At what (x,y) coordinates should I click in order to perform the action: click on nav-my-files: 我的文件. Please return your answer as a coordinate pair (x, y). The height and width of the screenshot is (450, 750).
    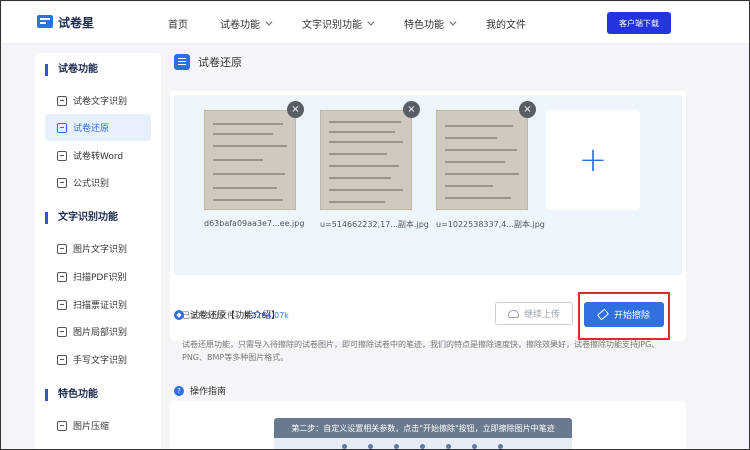
    Looking at the image, I should click on (506, 23).